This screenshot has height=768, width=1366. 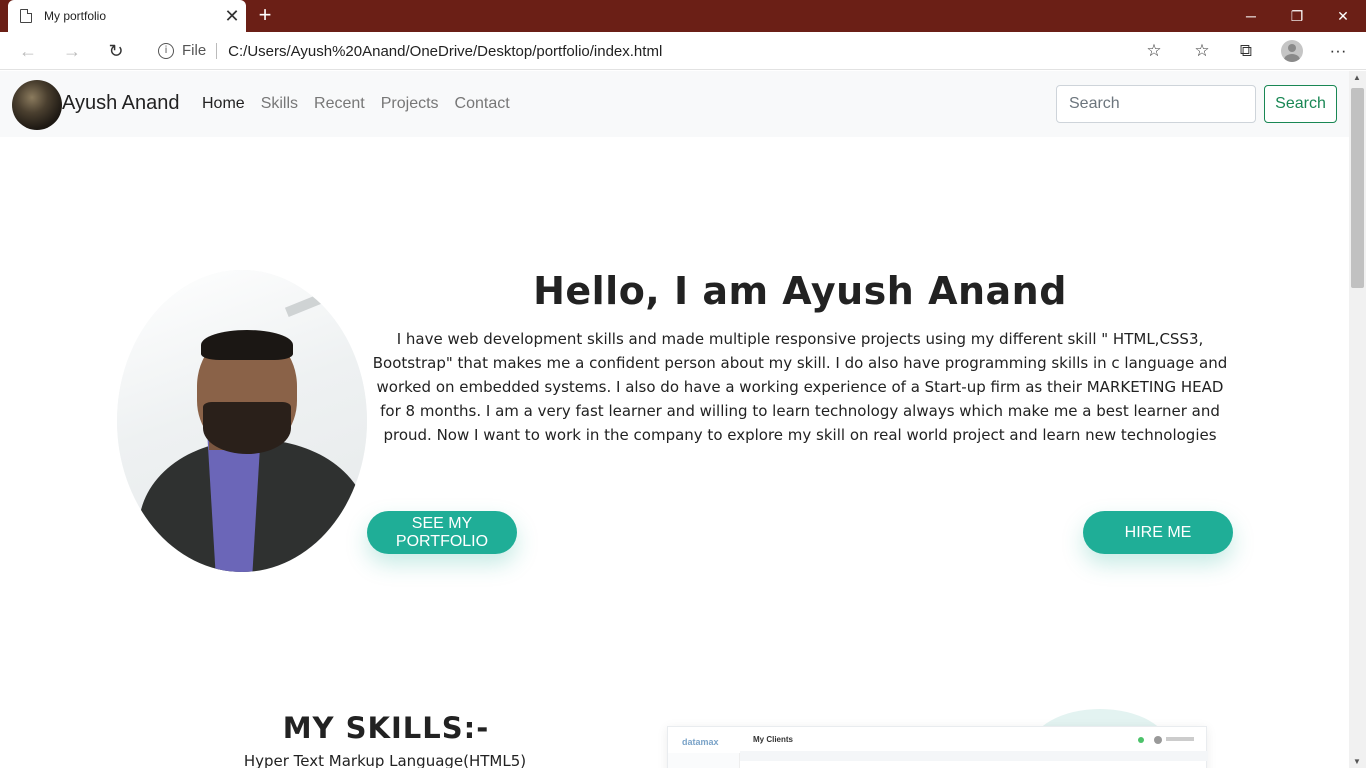 I want to click on search-button: Search, so click(x=1300, y=104).